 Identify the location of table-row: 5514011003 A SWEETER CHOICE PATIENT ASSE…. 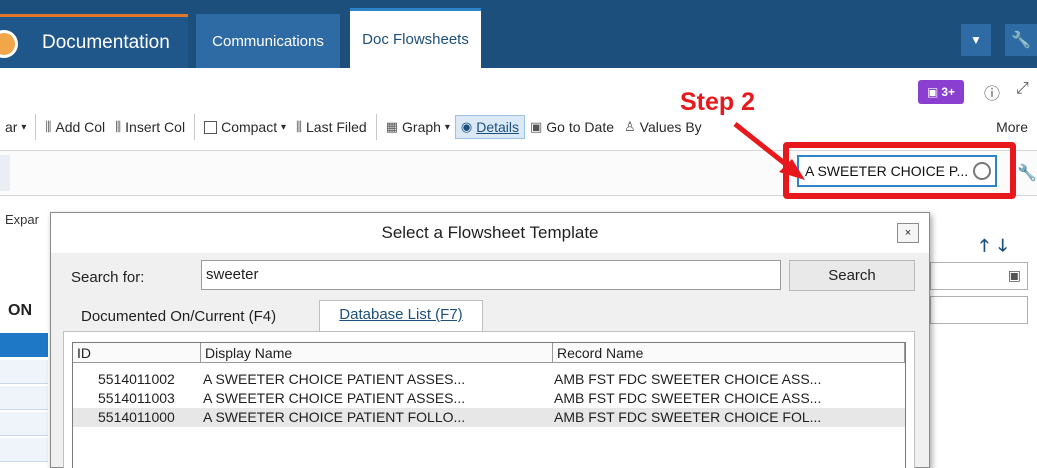
(489, 398).